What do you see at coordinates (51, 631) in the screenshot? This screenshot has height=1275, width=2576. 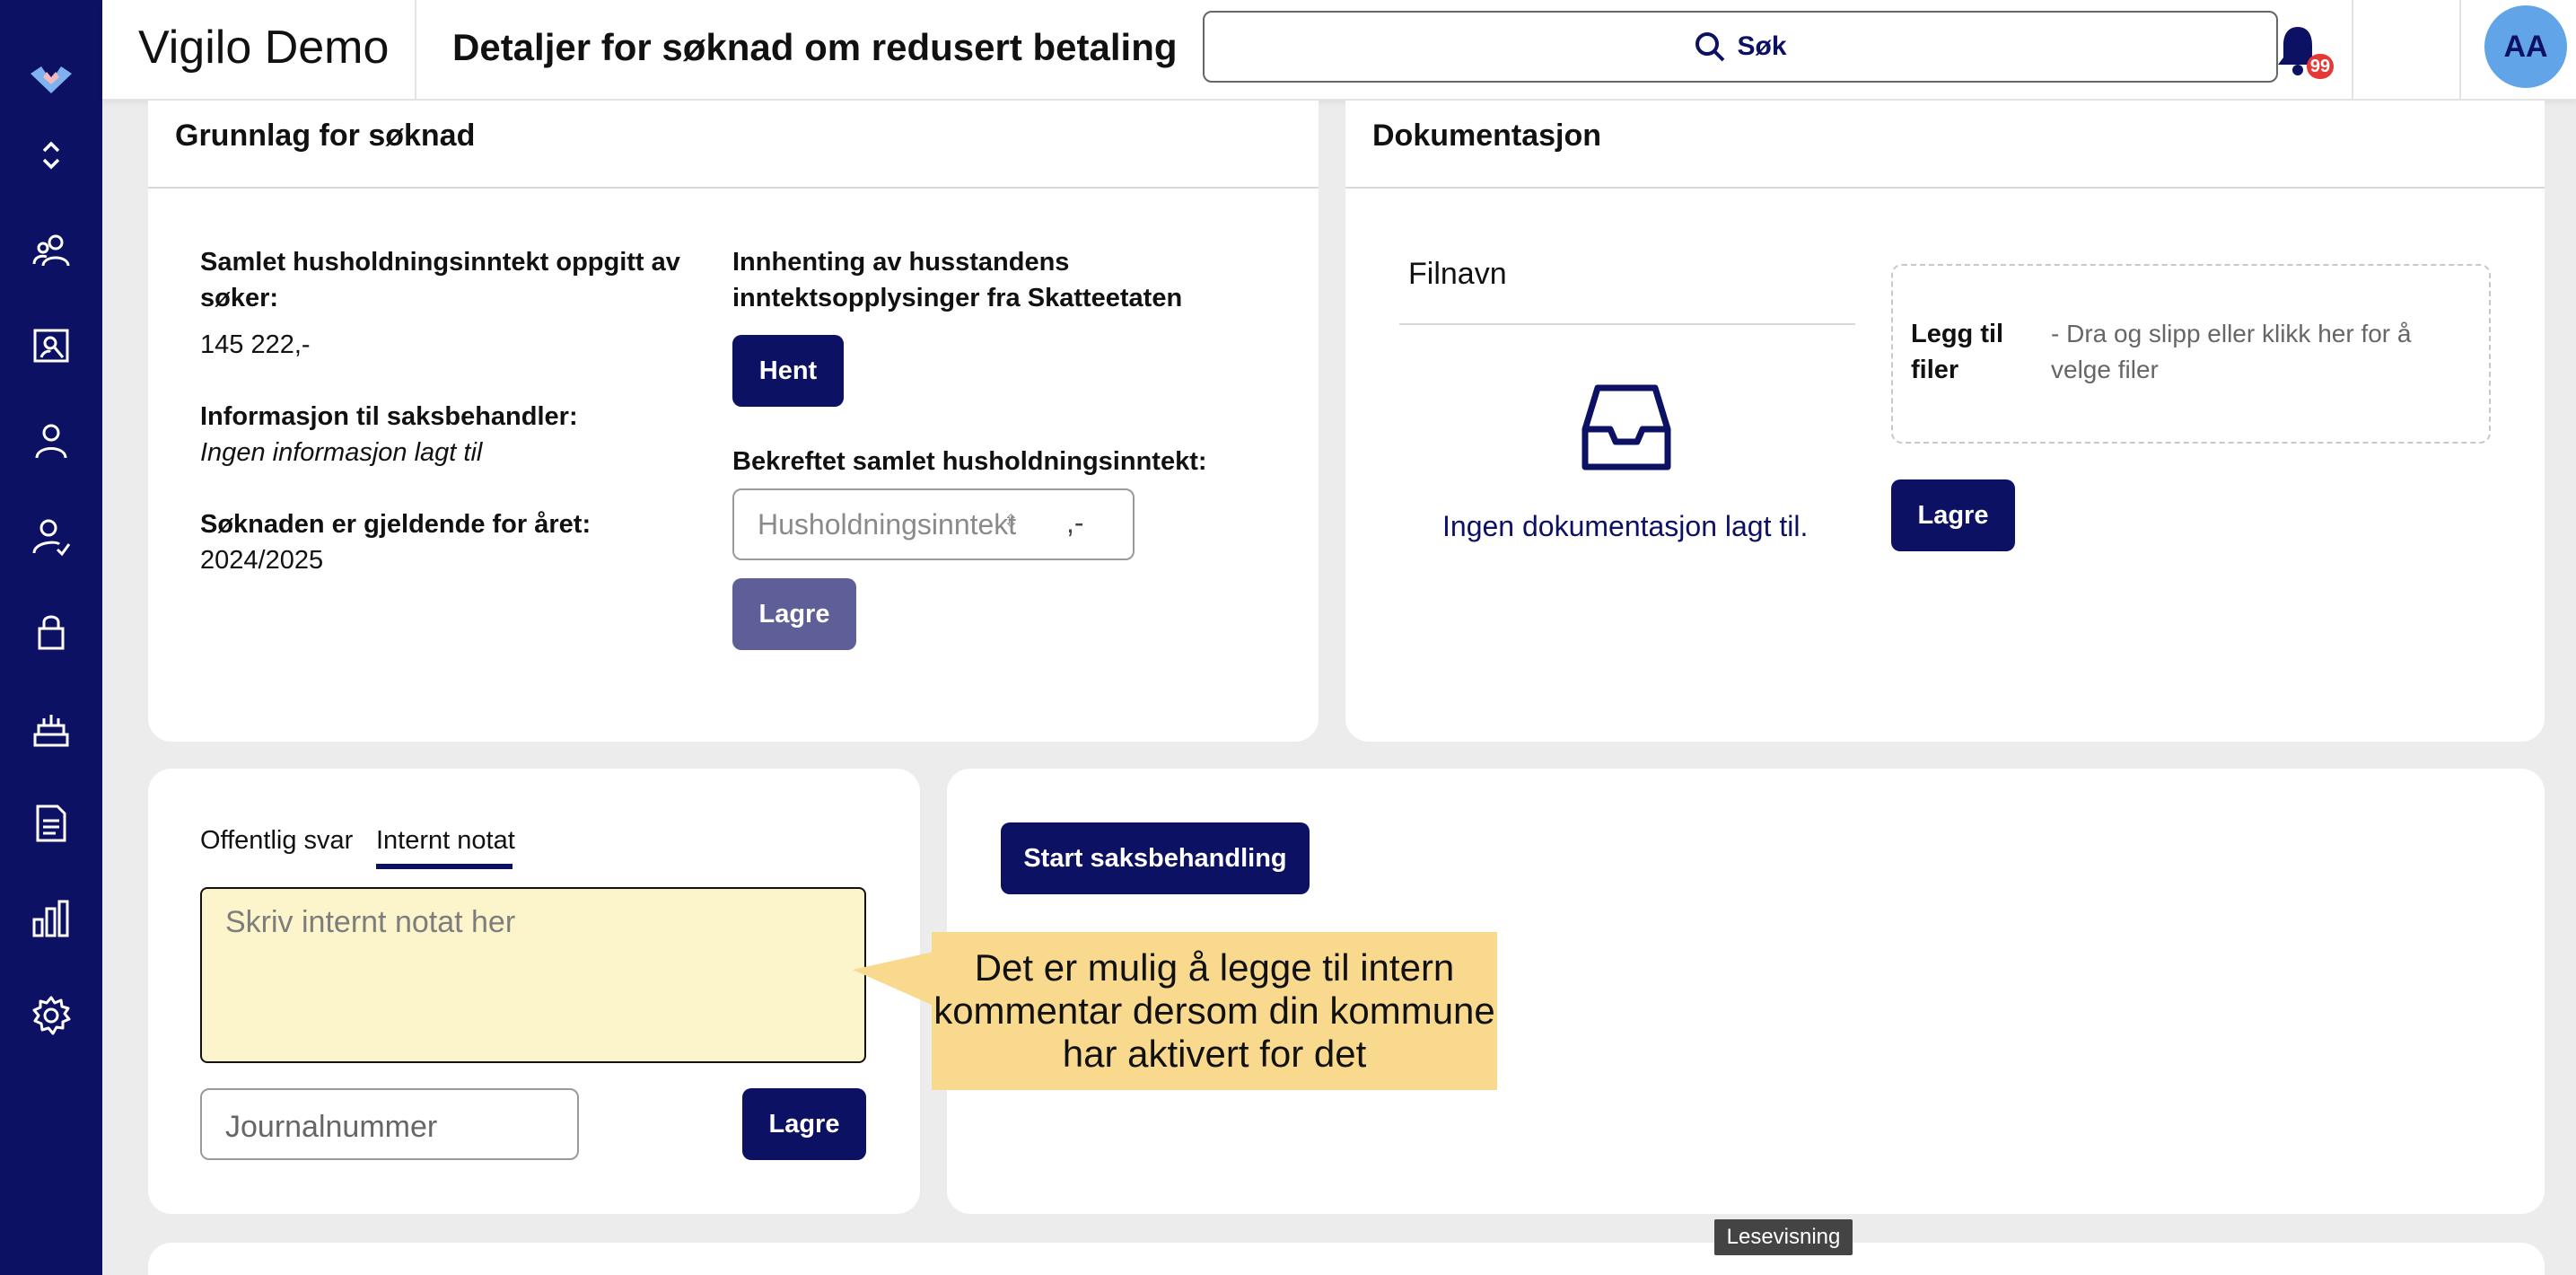 I see `lock-icon` at bounding box center [51, 631].